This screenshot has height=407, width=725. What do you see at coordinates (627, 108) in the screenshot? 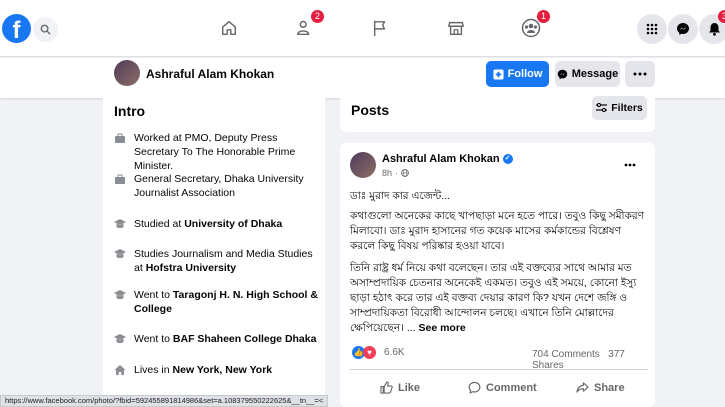
I see `filters-label: Filters` at bounding box center [627, 108].